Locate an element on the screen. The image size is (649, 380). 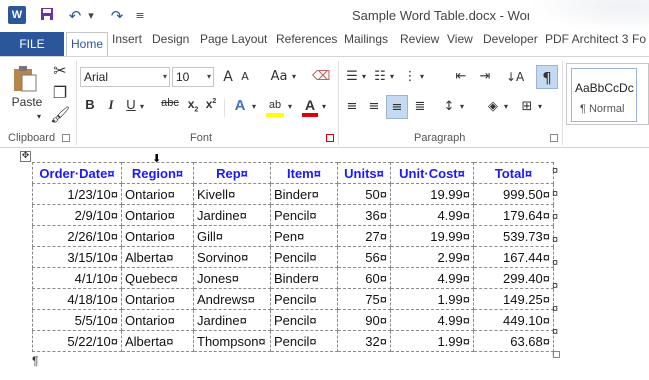
table-cell: 539.73¤ is located at coordinates (513, 236).